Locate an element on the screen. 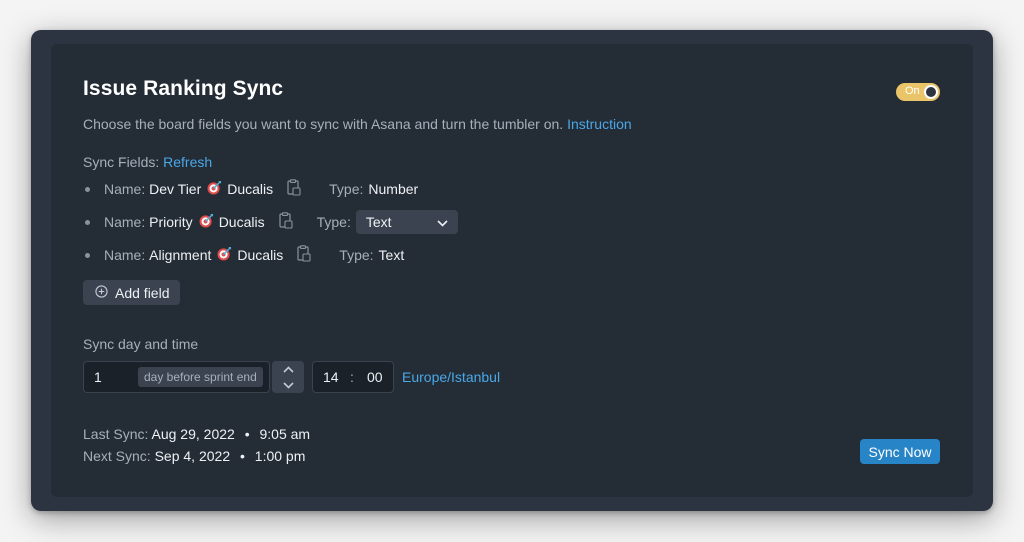 This screenshot has height=542, width=1024. next-sync-time: 1:00 pm is located at coordinates (280, 456).